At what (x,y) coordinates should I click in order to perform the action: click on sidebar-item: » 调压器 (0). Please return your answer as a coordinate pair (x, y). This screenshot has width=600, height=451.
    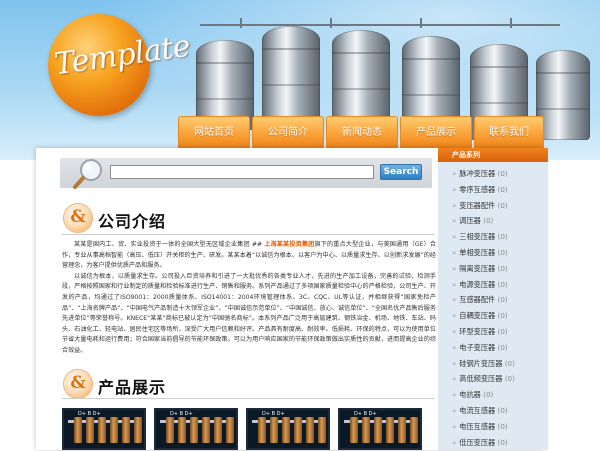
    Looking at the image, I should click on (493, 221).